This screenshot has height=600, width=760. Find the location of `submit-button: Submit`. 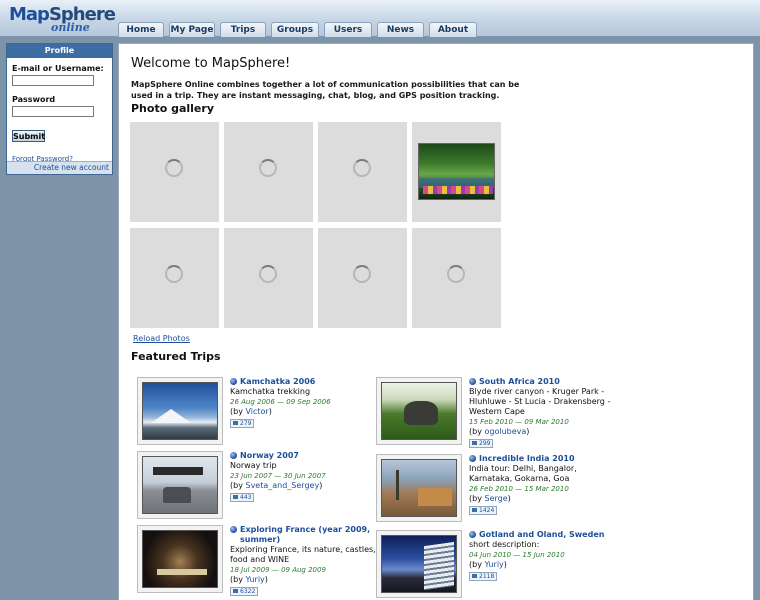

submit-button: Submit is located at coordinates (28, 136).